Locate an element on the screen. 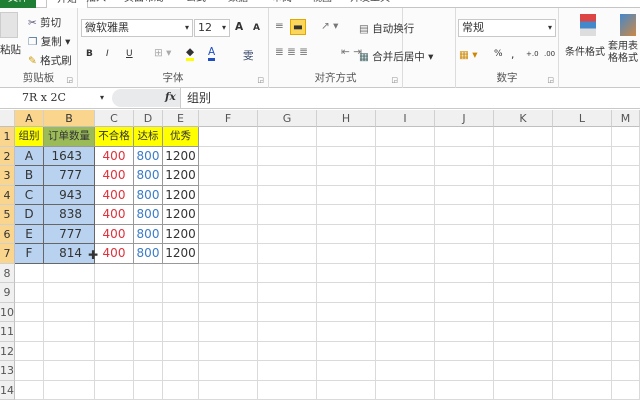 The height and width of the screenshot is (401, 640). conditional-format-button: 条件格式 is located at coordinates (585, 50).